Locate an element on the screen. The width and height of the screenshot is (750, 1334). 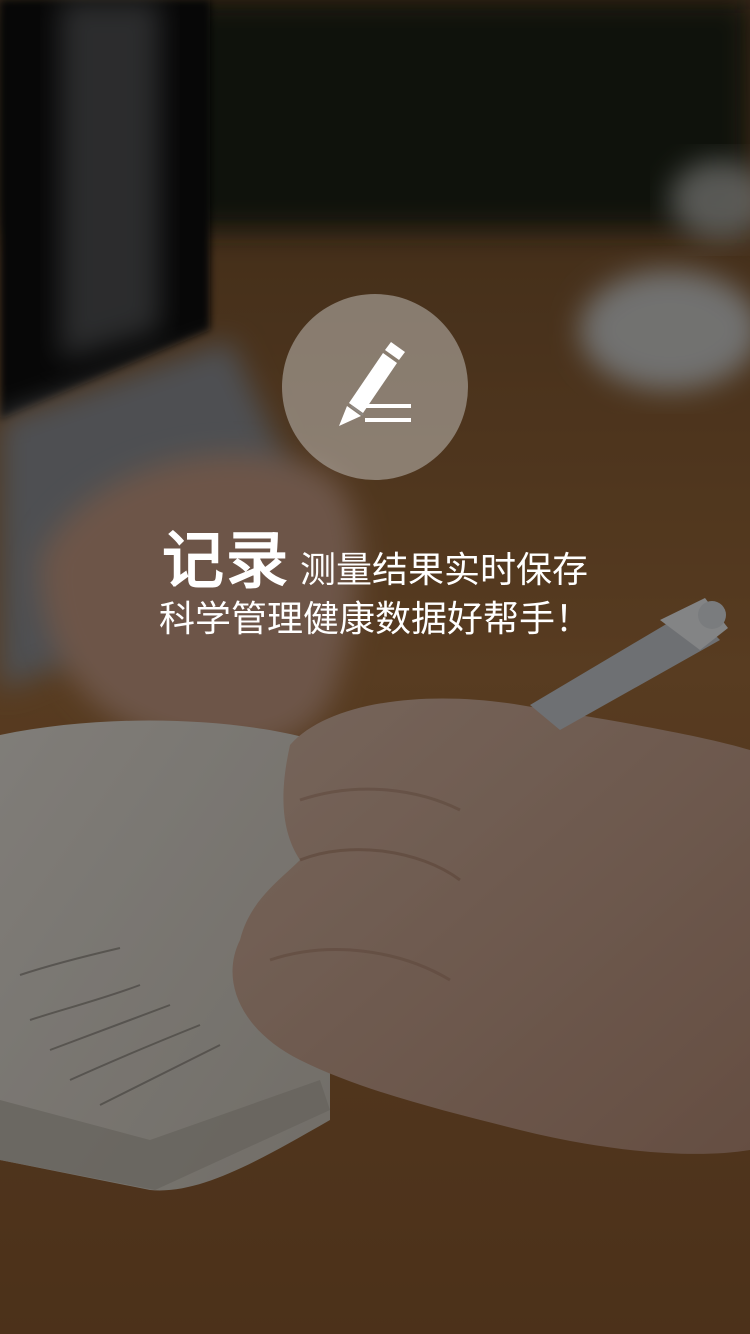
feature-subtitle: 科学管理健康数据好帮手！ is located at coordinates (374, 619).